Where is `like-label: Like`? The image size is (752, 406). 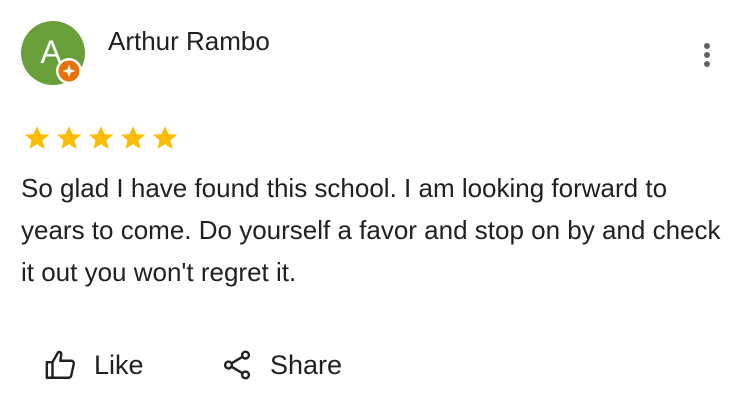 like-label: Like is located at coordinates (119, 364).